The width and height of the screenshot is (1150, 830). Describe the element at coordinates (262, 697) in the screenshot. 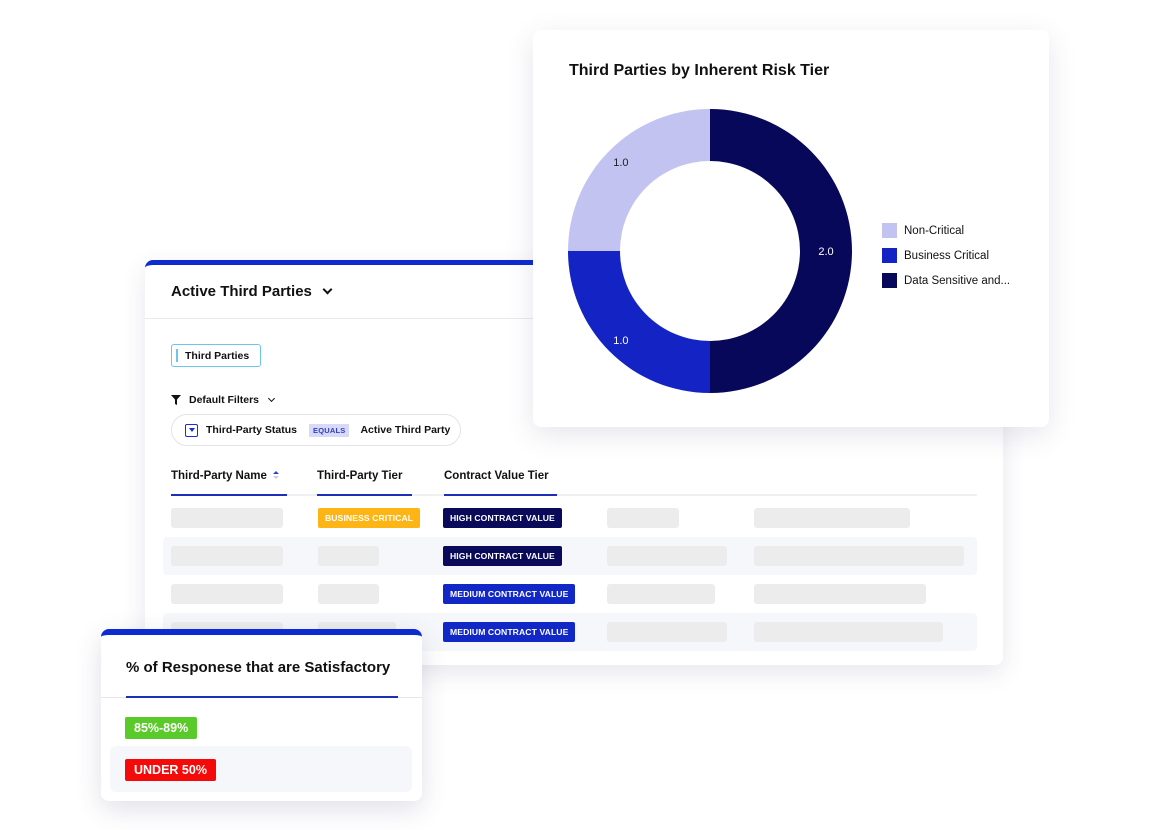

I see `title-underline` at that location.